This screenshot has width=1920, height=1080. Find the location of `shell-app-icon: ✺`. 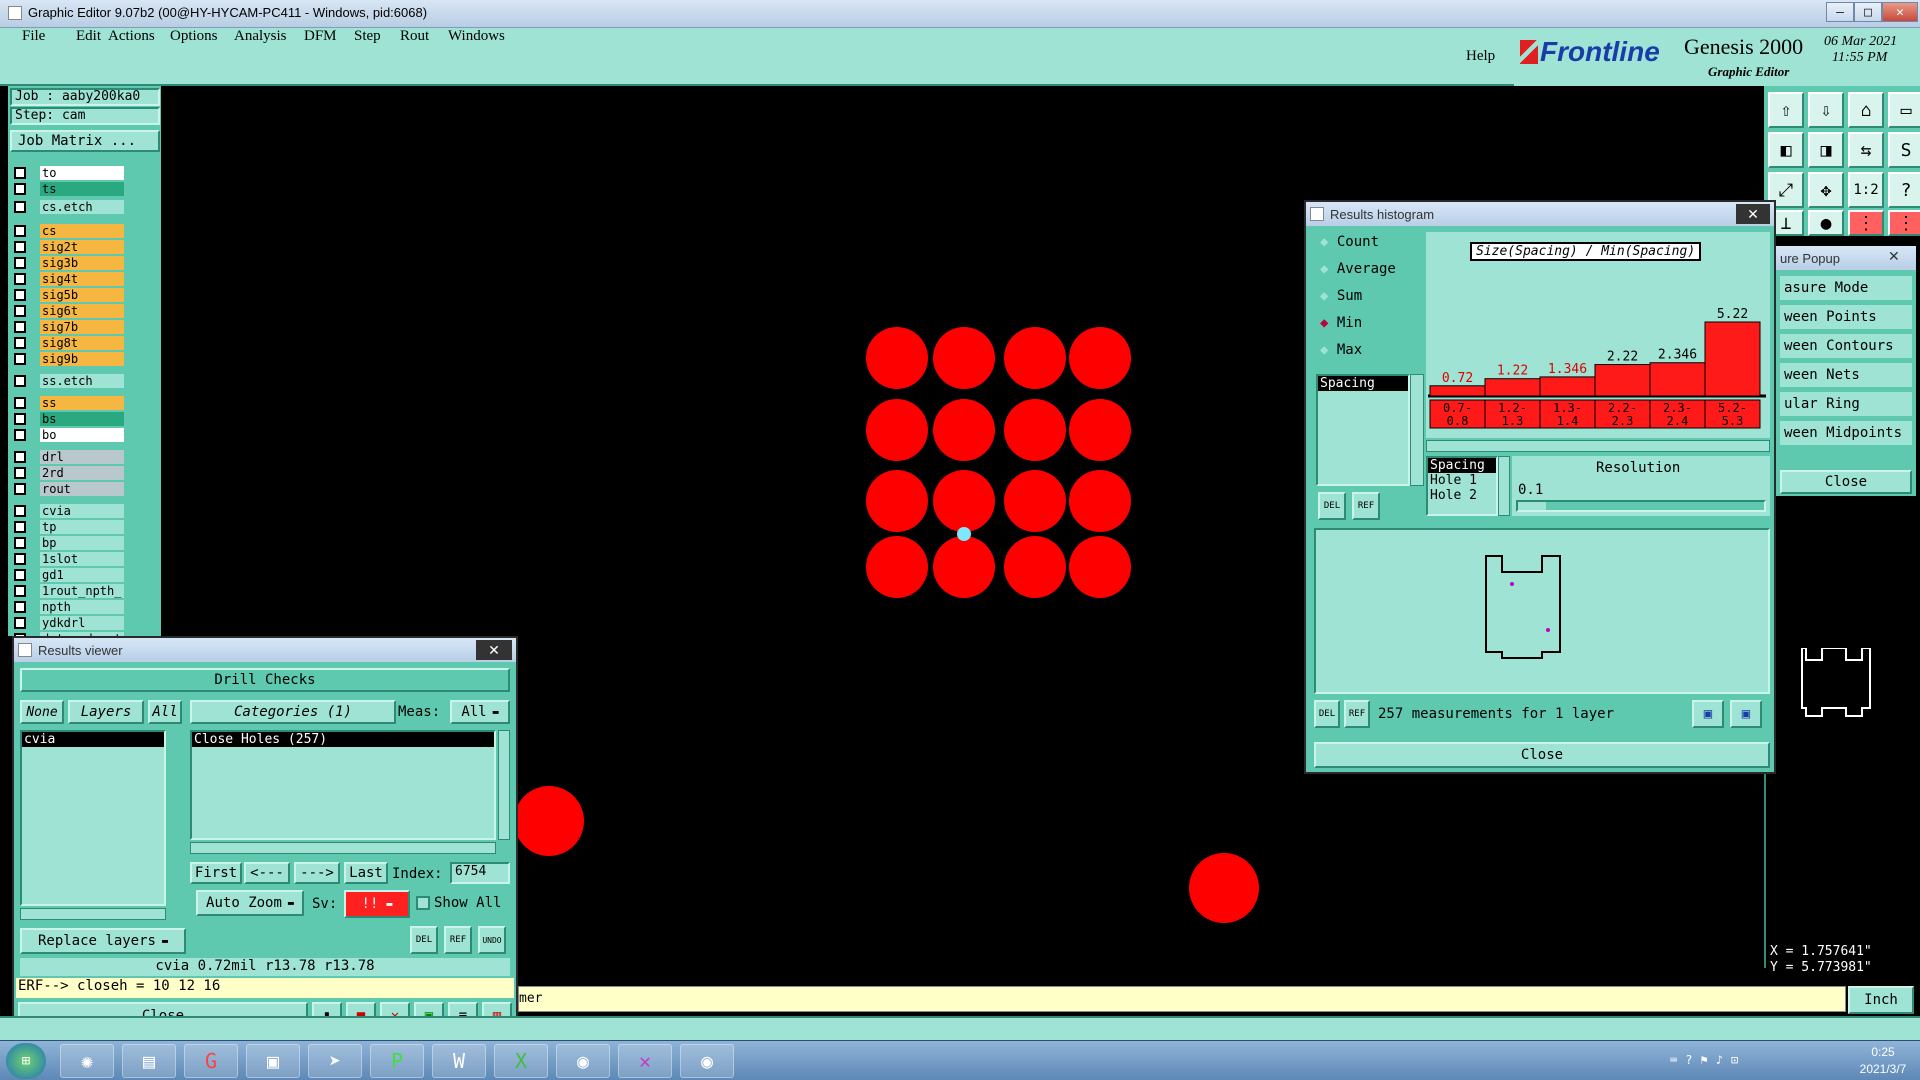

shell-app-icon: ✺ is located at coordinates (87, 1061).